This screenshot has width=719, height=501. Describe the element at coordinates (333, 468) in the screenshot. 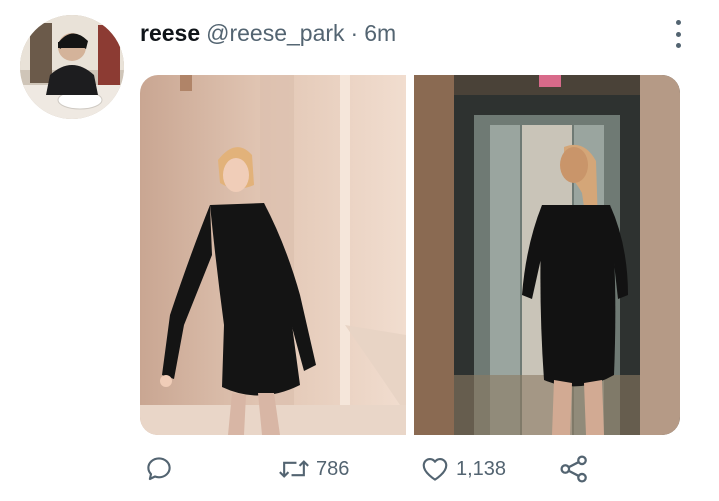

I see `retweet-count: 786` at that location.